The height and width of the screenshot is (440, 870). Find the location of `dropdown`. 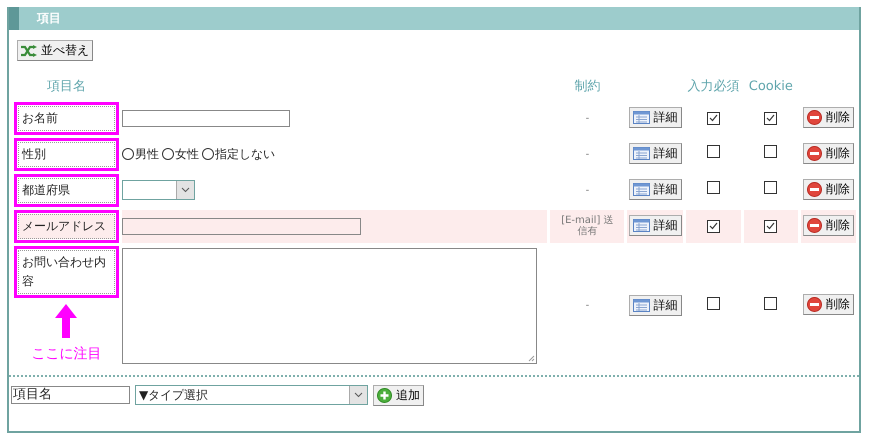

dropdown is located at coordinates (158, 190).